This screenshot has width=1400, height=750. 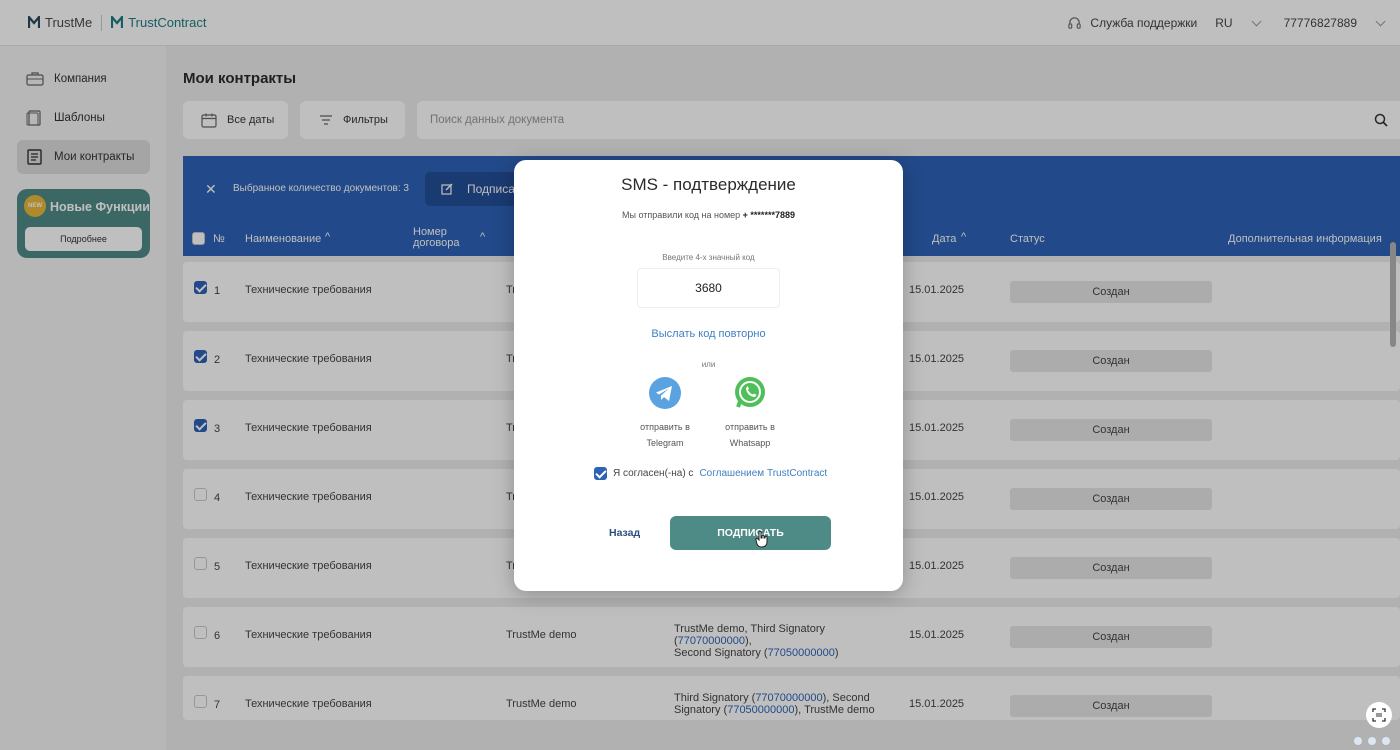 What do you see at coordinates (768, 215) in the screenshot?
I see `masked-phone: + *******7889` at bounding box center [768, 215].